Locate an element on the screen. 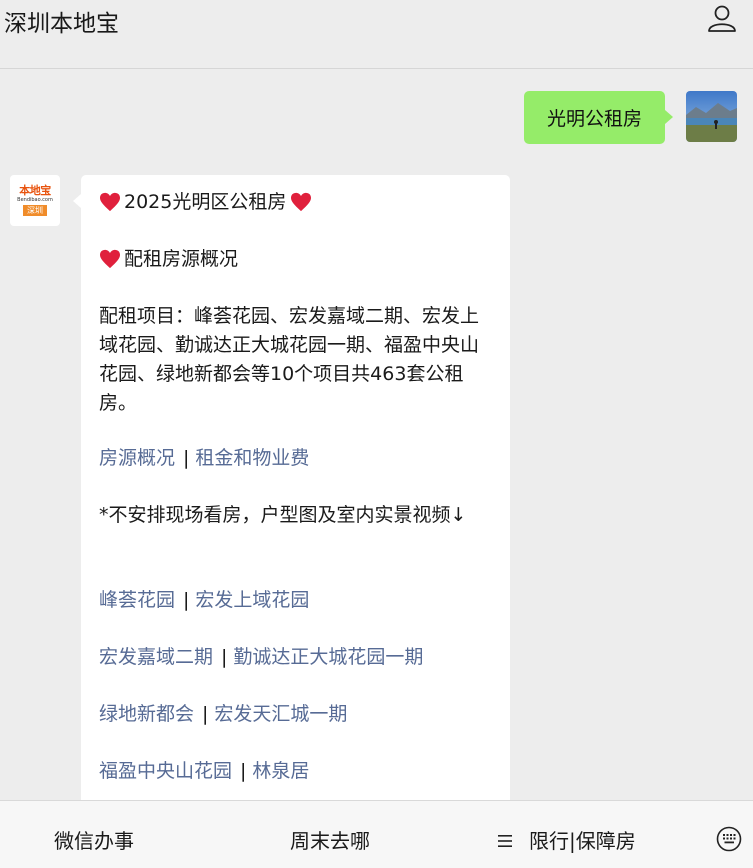 Image resolution: width=753 pixels, height=868 pixels. message-title: 2025光明区公租房 is located at coordinates (205, 202).